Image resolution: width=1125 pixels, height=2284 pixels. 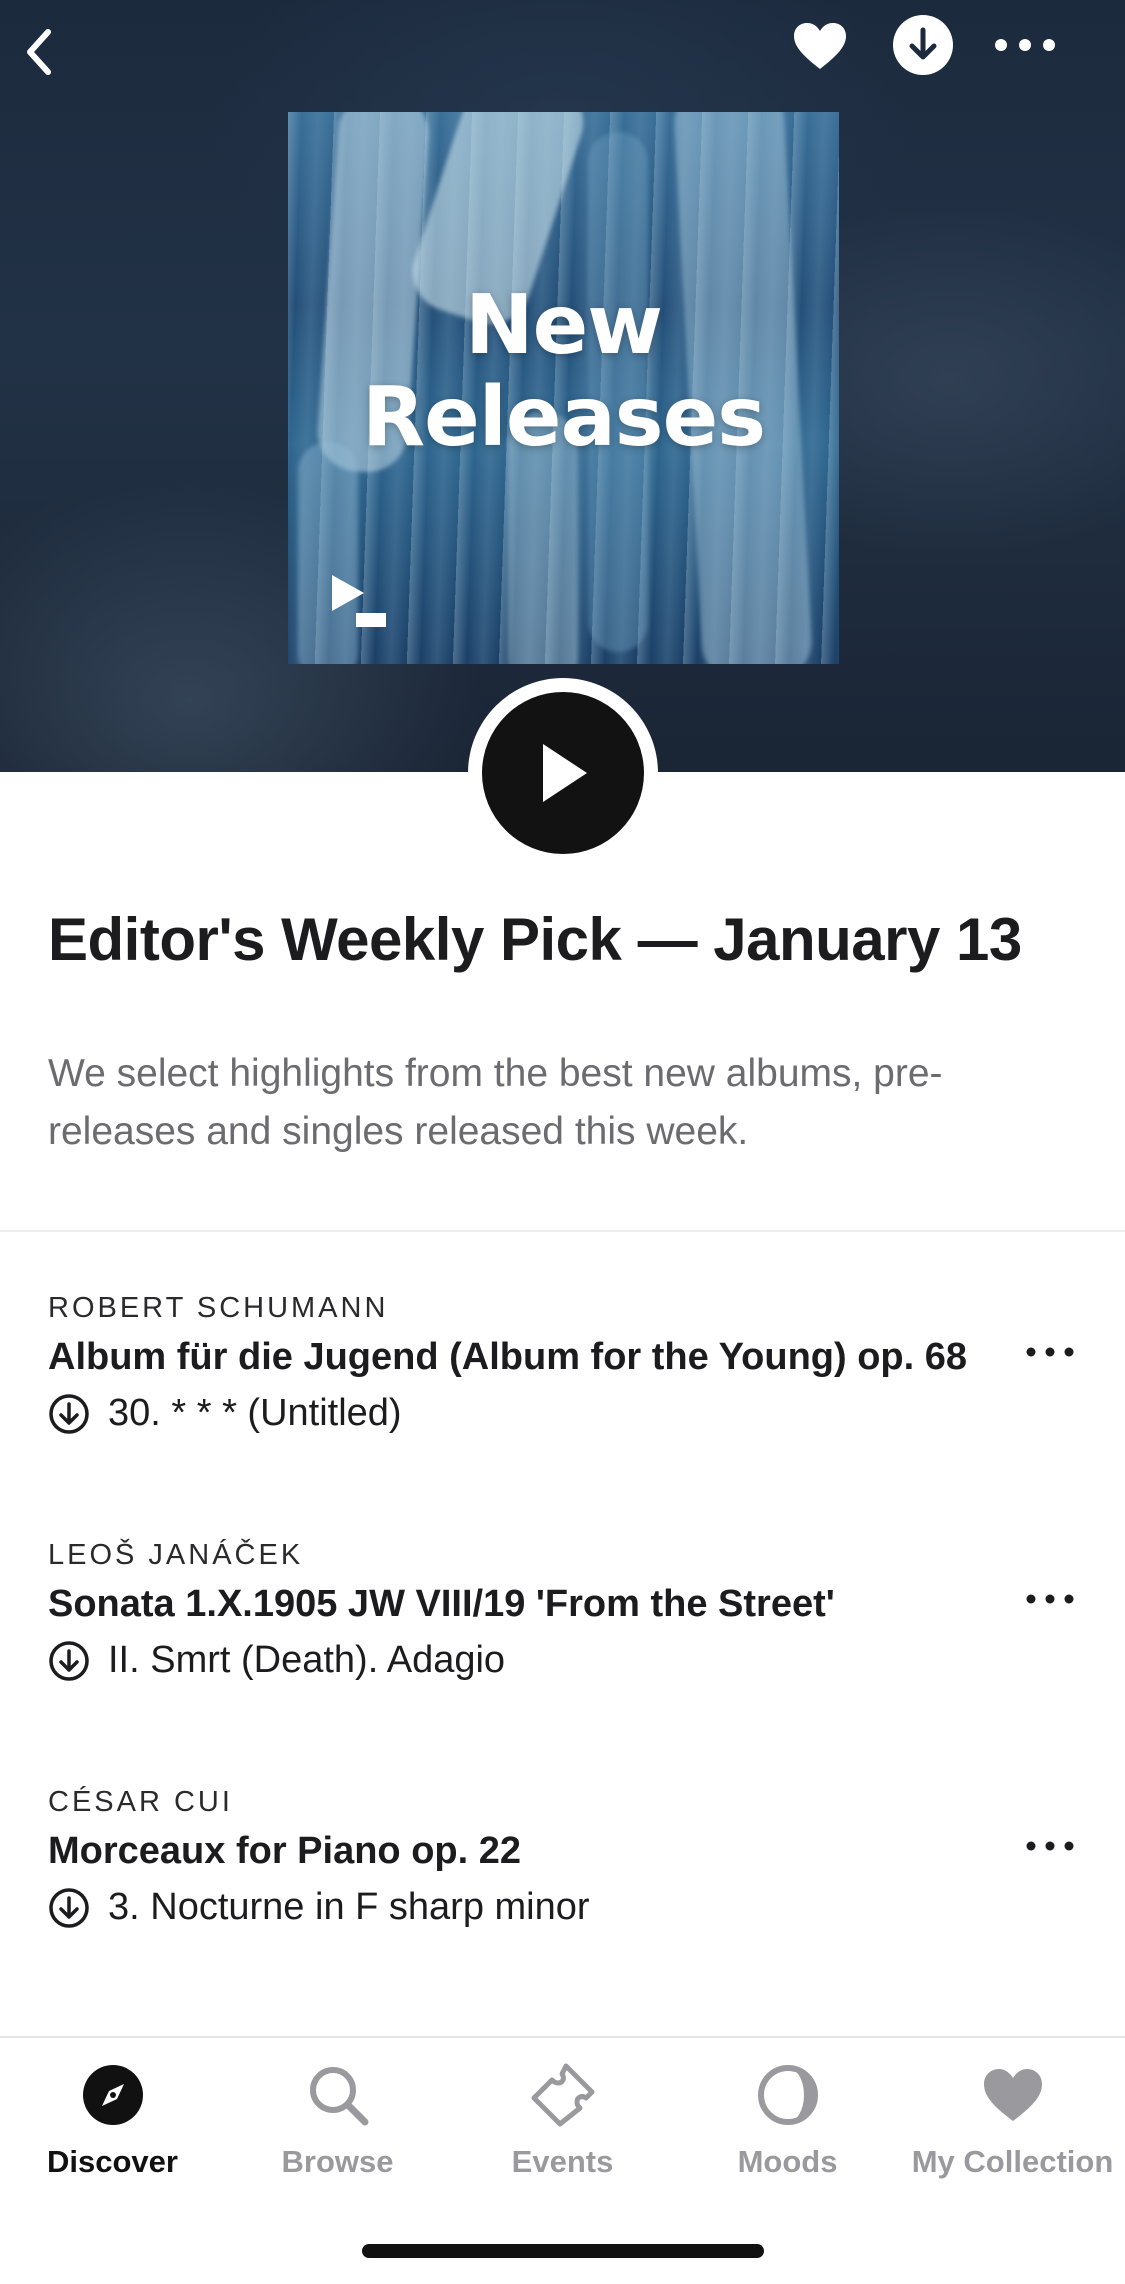 I want to click on track-movement: 30. * * * (Untitled), so click(x=255, y=1413).